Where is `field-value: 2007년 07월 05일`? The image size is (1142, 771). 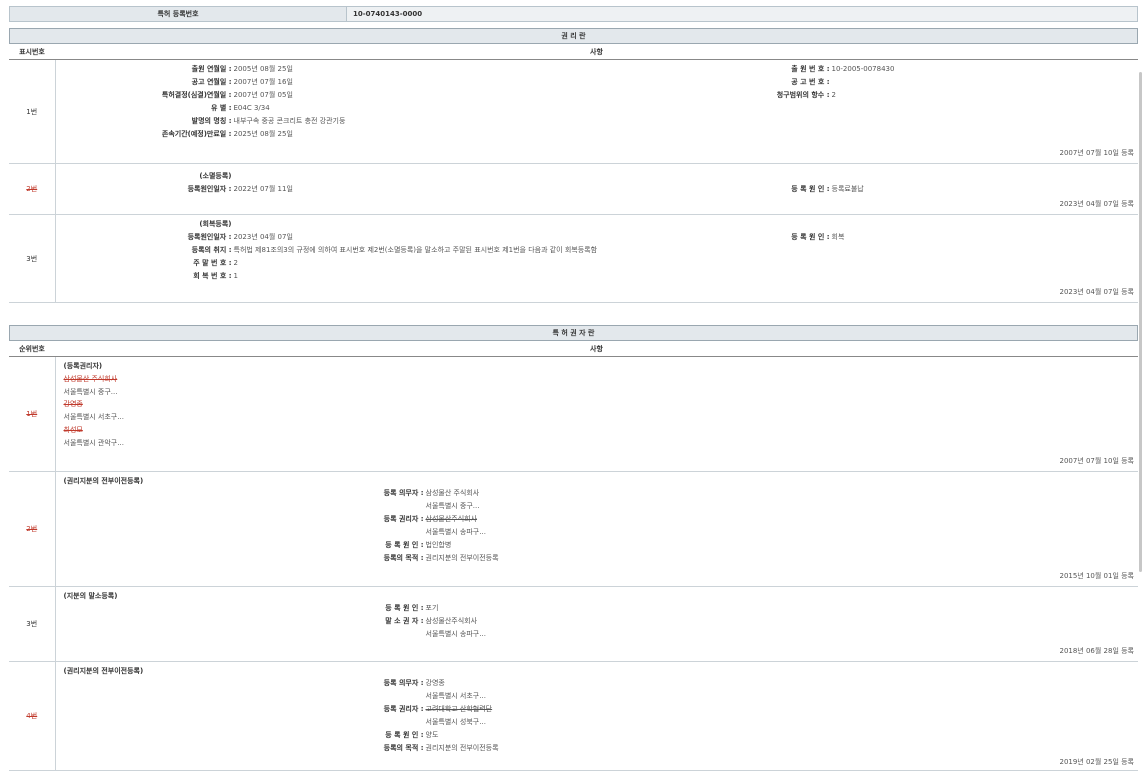
field-value: 2007년 07월 05일 is located at coordinates (262, 95).